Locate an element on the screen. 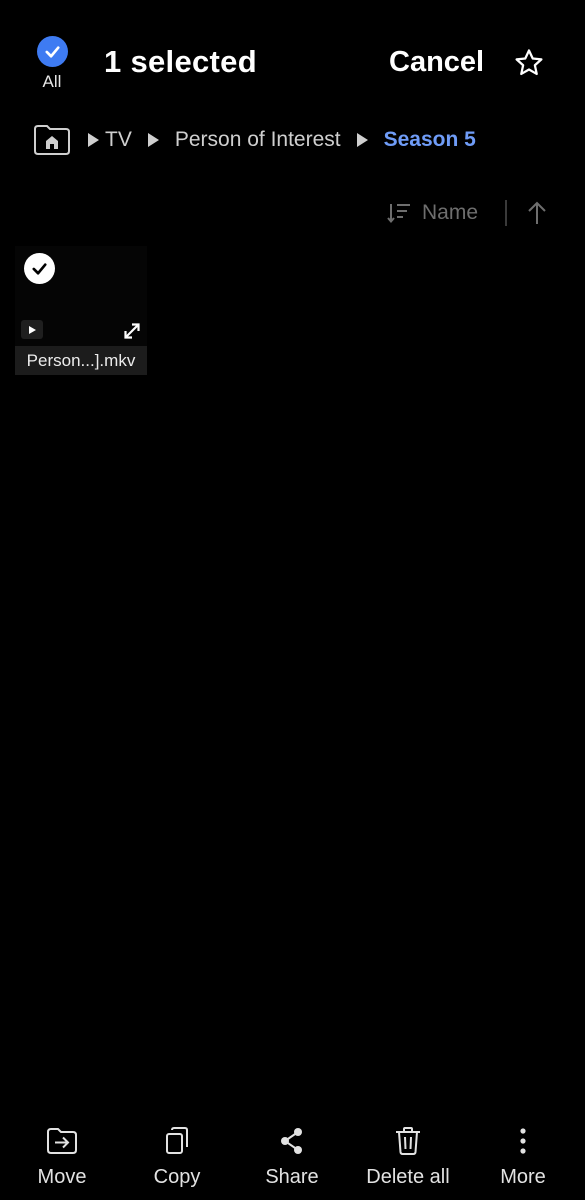 This screenshot has width=585, height=1200. sort-icon is located at coordinates (399, 213).